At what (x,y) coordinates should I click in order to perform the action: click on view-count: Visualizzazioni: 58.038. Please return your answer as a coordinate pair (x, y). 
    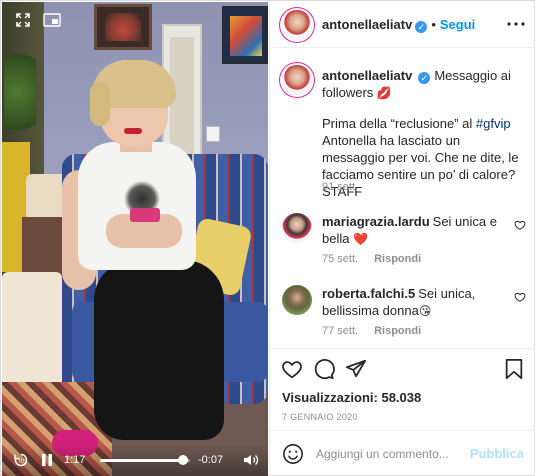
    Looking at the image, I should click on (351, 397).